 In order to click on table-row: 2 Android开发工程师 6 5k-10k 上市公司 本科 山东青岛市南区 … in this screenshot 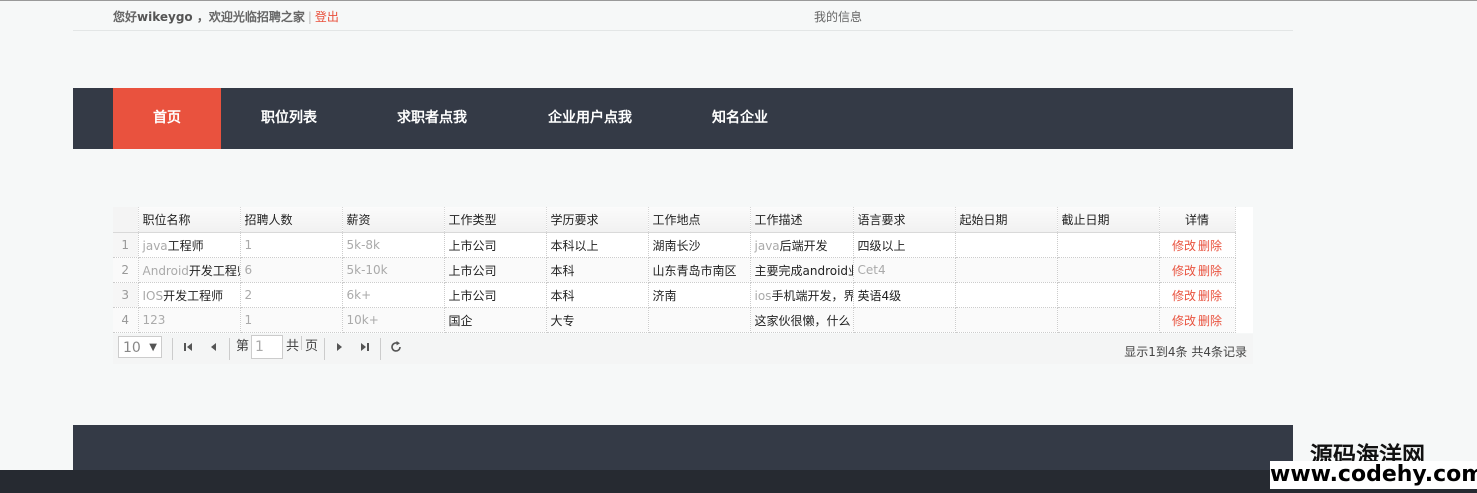, I will do `click(674, 270)`.